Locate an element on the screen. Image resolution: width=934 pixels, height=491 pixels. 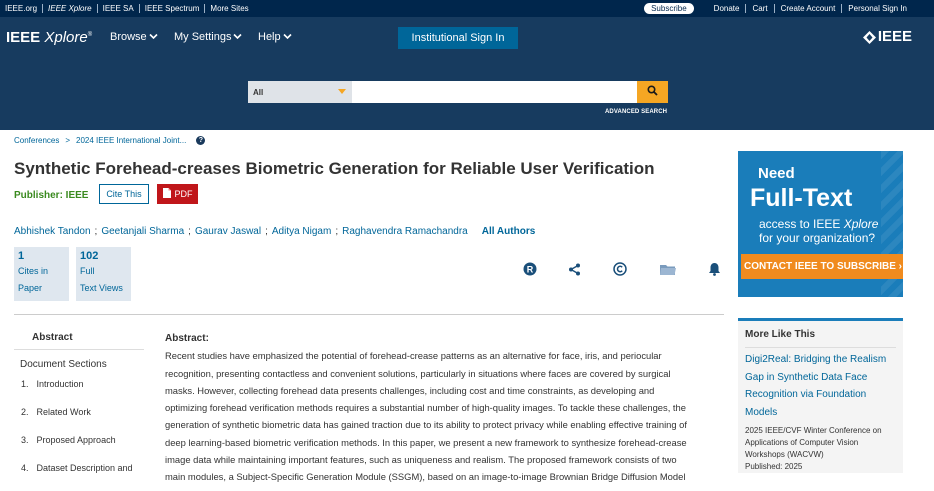
all-authors-link: All Authors is located at coordinates (509, 231).